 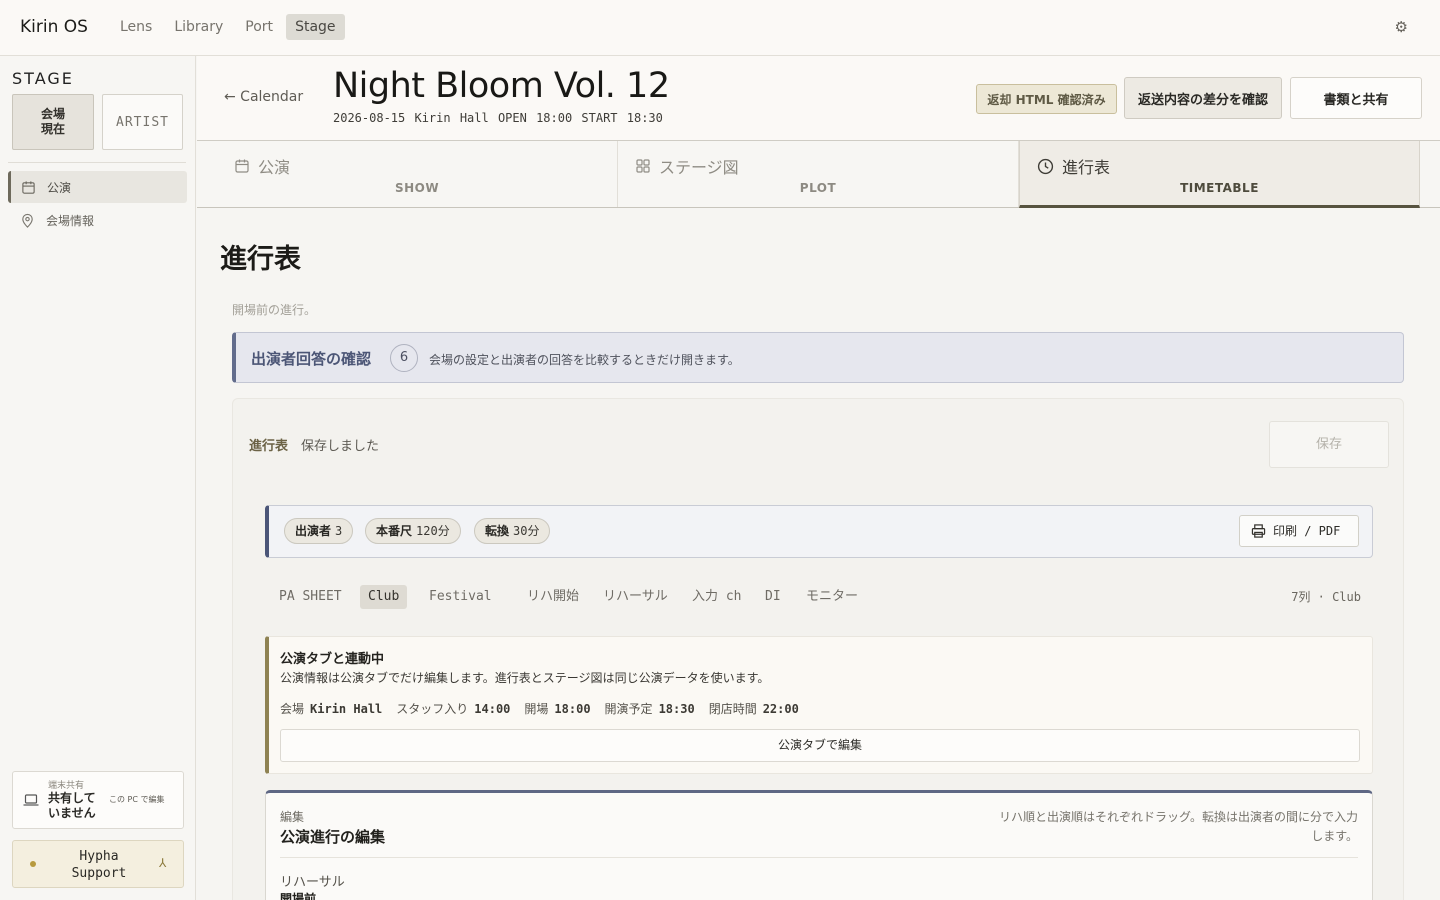 What do you see at coordinates (1178, 826) in the screenshot?
I see `editor-hint: リハ順と出演順はそれぞれドラッグ。転換は出演者の間に分で入力します。` at bounding box center [1178, 826].